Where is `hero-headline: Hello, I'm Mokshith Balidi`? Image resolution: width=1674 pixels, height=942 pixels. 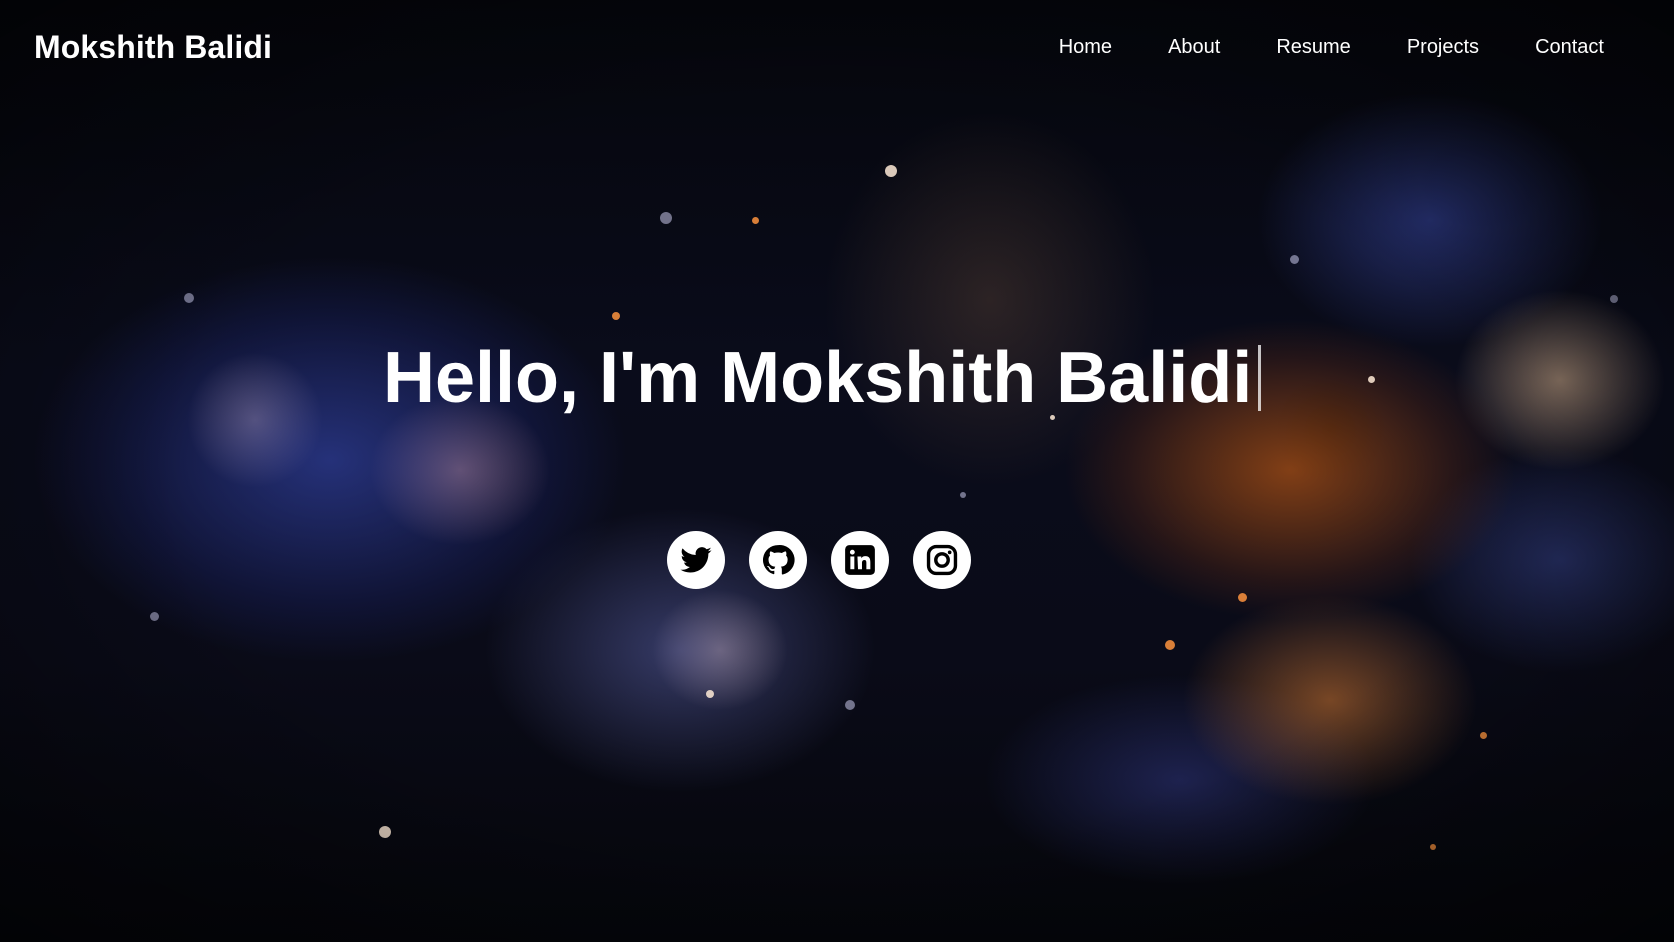
hero-headline: Hello, I'm Mokshith Balidi is located at coordinates (822, 378).